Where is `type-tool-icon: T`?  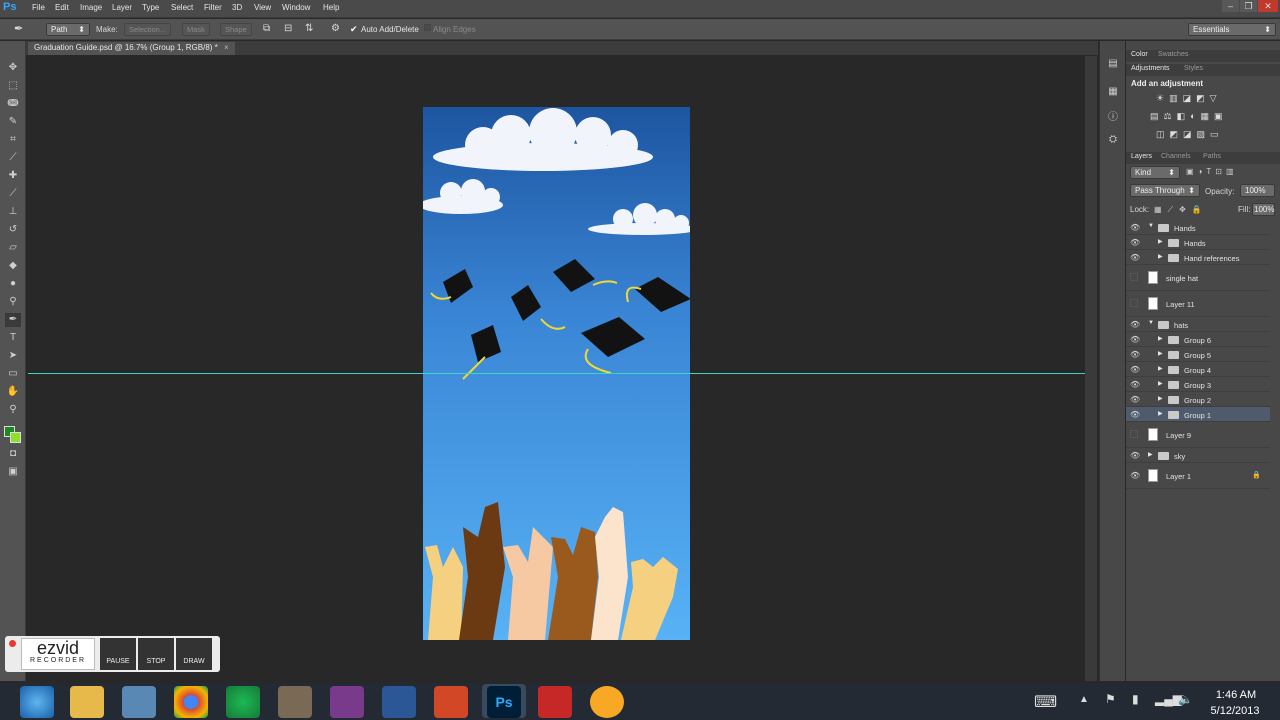 type-tool-icon: T is located at coordinates (13, 338).